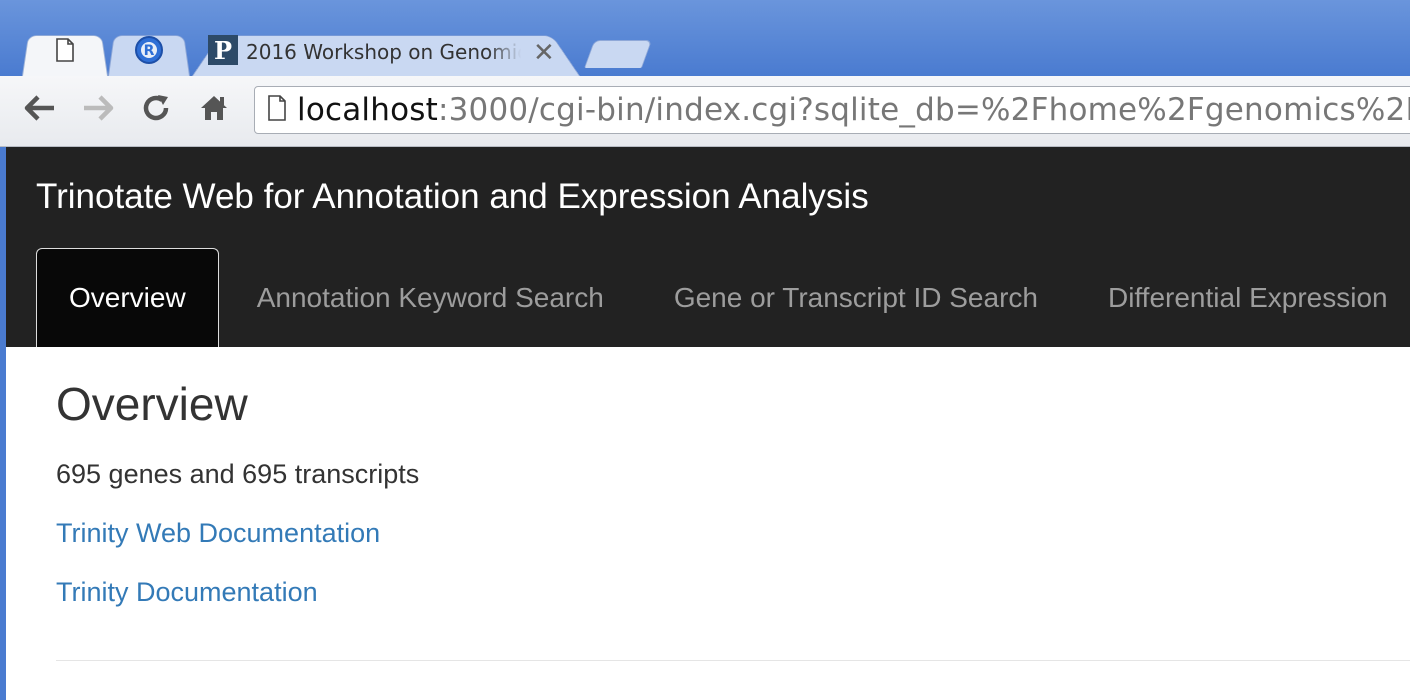  What do you see at coordinates (618, 54) in the screenshot?
I see `new-tab-button` at bounding box center [618, 54].